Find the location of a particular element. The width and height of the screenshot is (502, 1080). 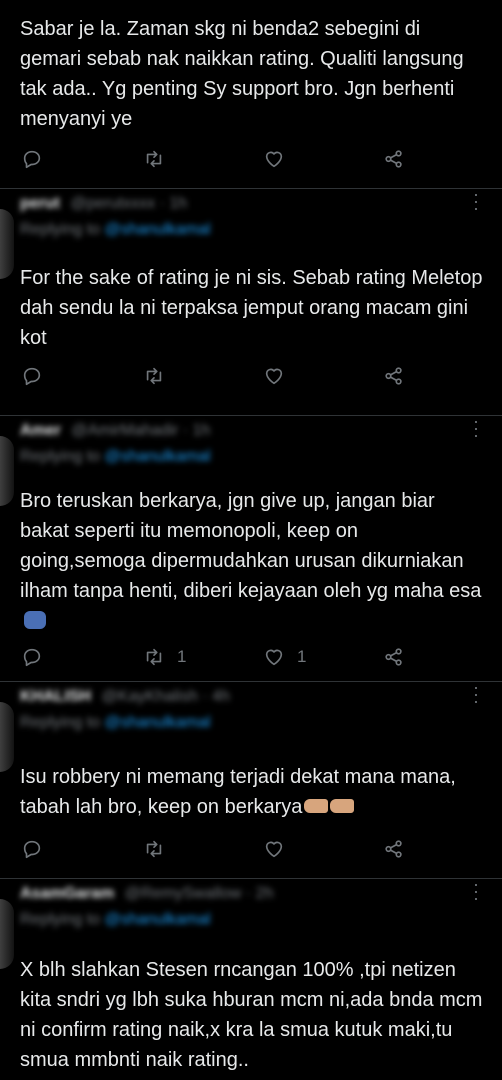

left-fist-emoji-icon is located at coordinates (316, 806).